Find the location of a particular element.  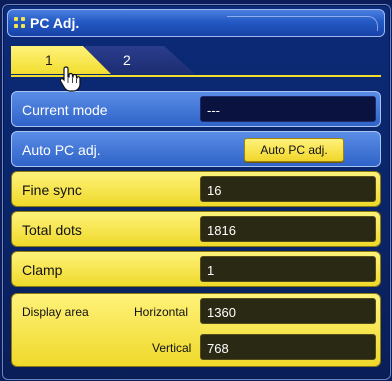

auto-pc-adj-row: Auto PC adj. Auto PC adj. is located at coordinates (196, 149).